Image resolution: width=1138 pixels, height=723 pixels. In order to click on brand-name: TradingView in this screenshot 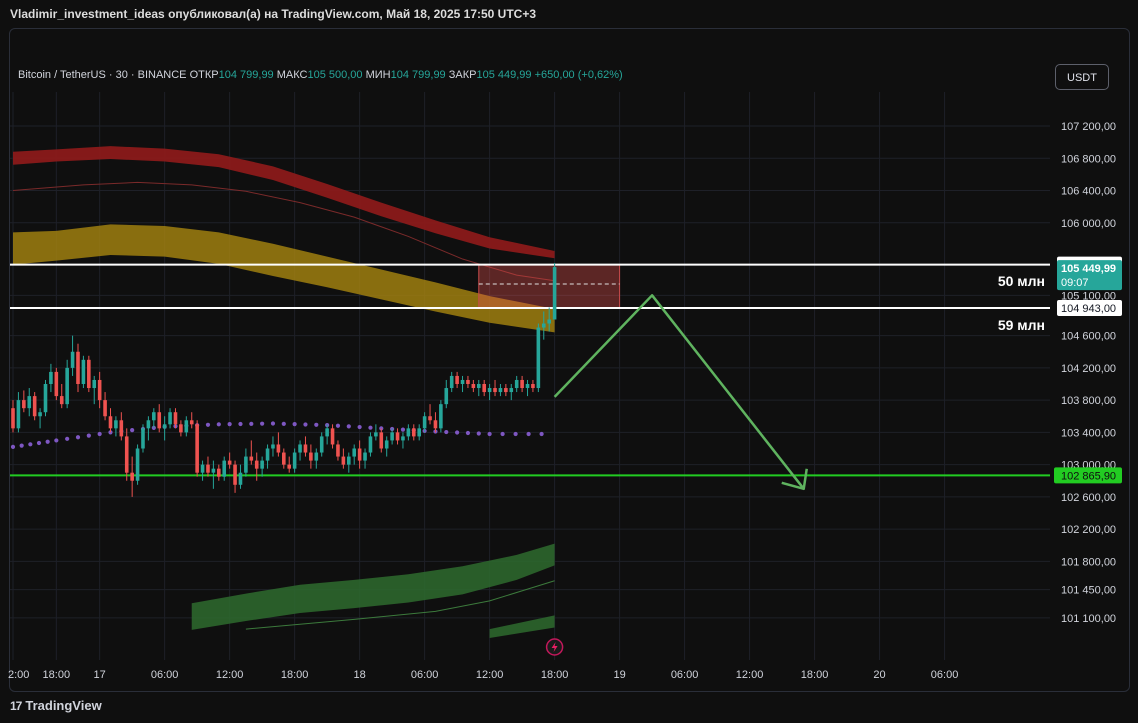, I will do `click(63, 705)`.